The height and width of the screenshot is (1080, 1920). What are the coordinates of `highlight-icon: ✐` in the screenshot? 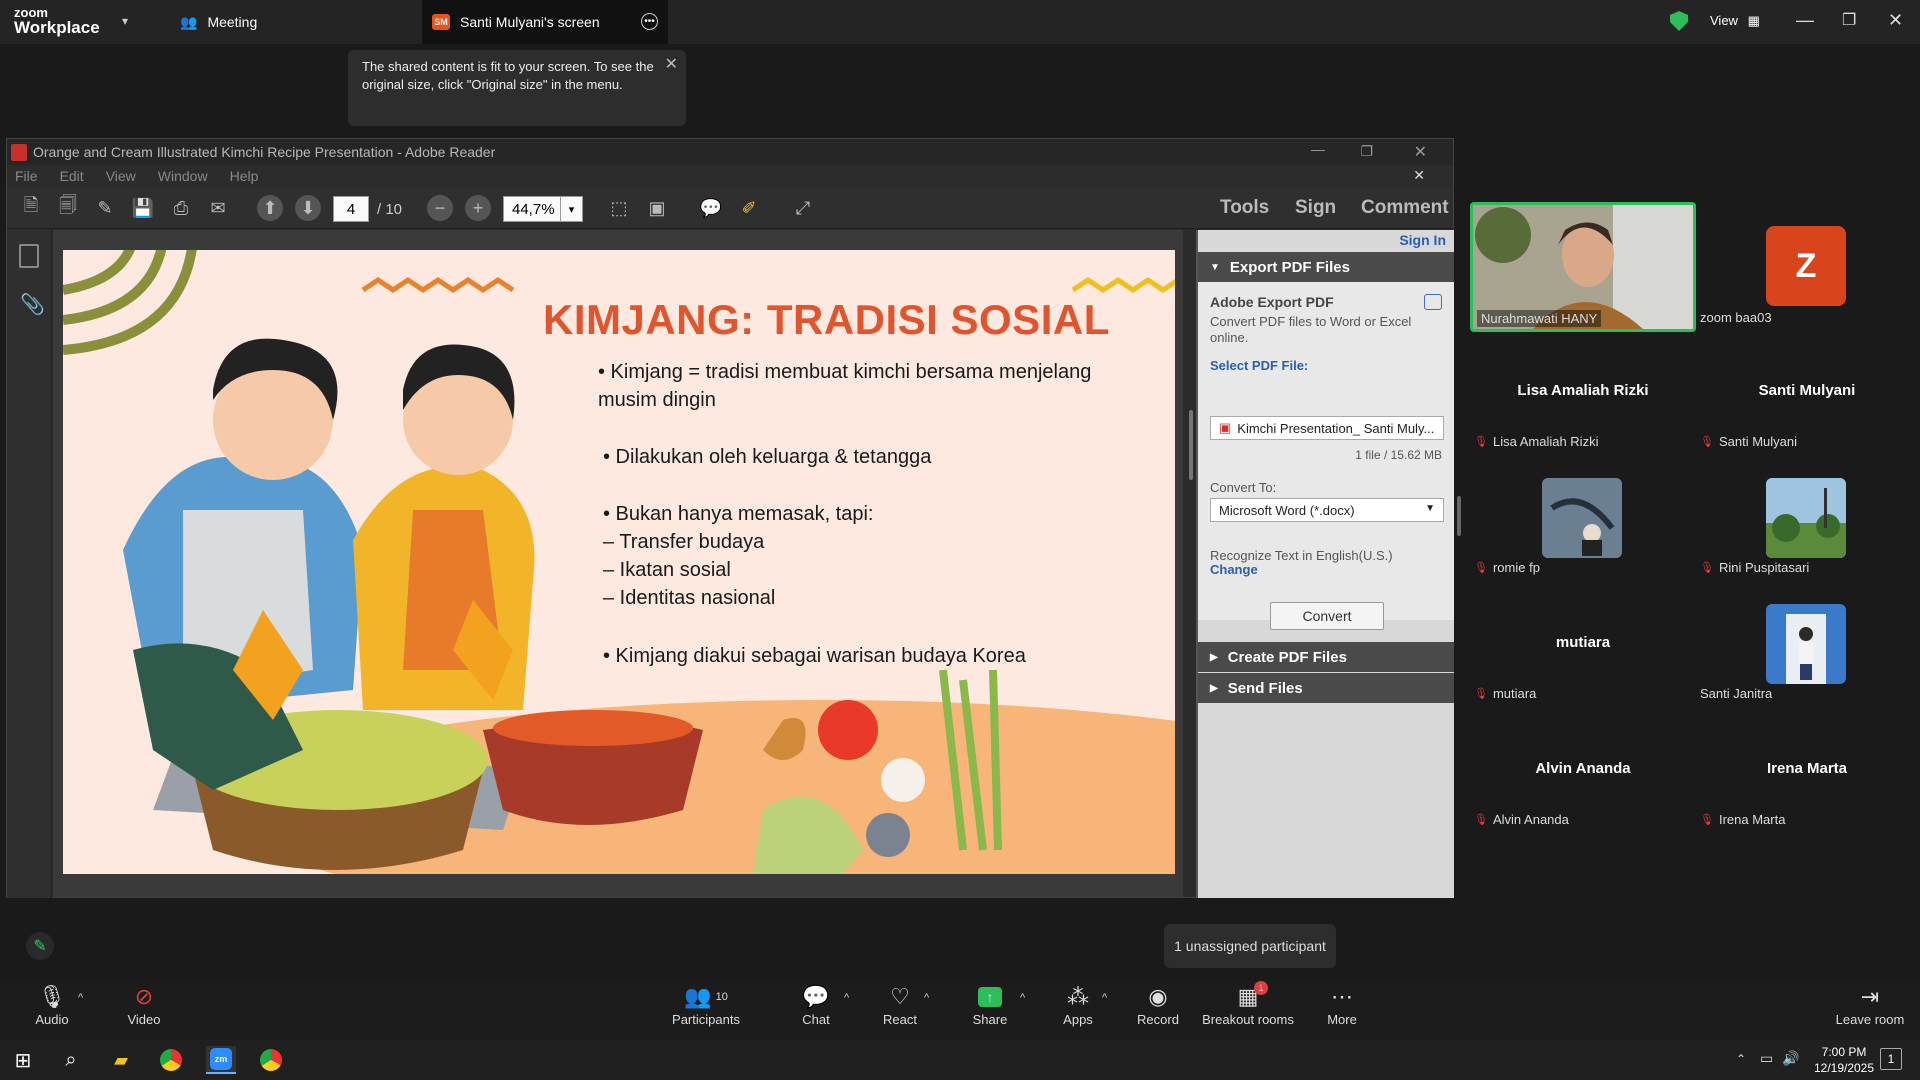 It's located at (749, 208).